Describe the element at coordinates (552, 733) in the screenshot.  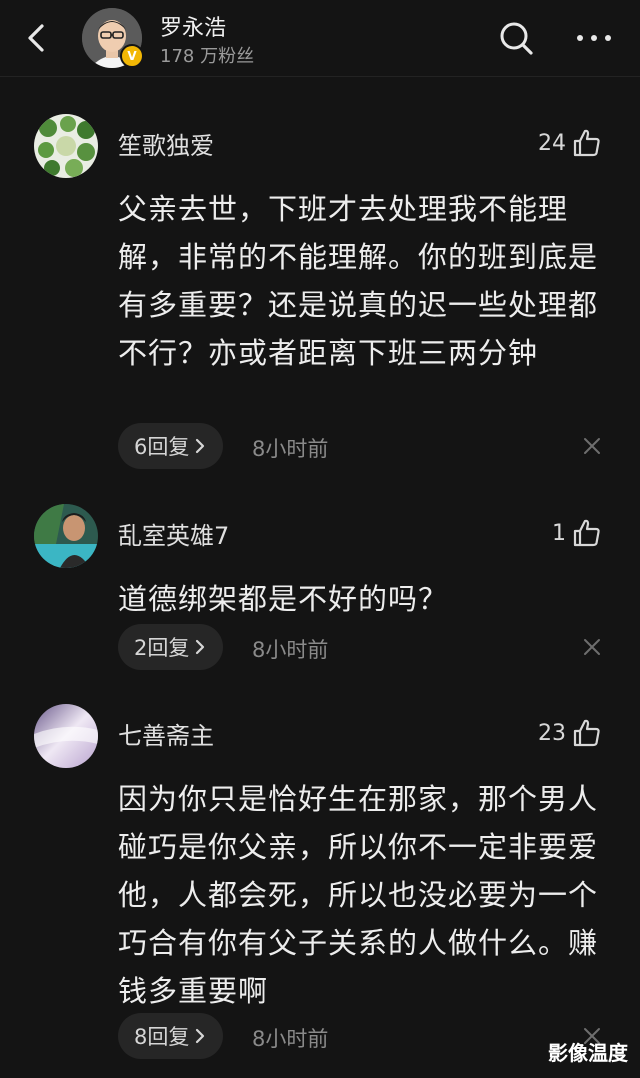
I see `like-count: 23` at that location.